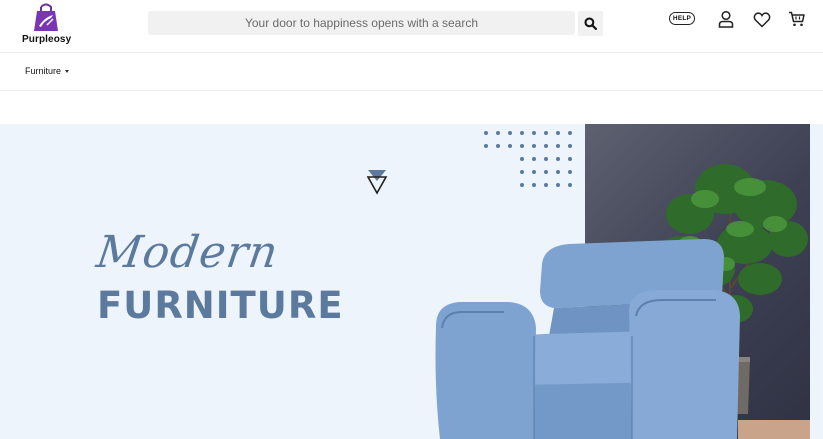 This screenshot has height=439, width=823. What do you see at coordinates (816, 281) in the screenshot?
I see `hero-right-edge` at bounding box center [816, 281].